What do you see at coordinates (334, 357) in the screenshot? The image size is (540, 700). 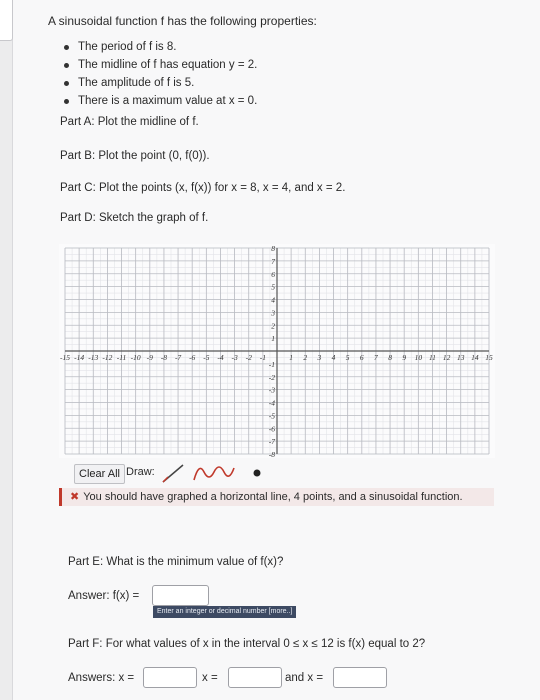 I see `x-tick-label: 4` at bounding box center [334, 357].